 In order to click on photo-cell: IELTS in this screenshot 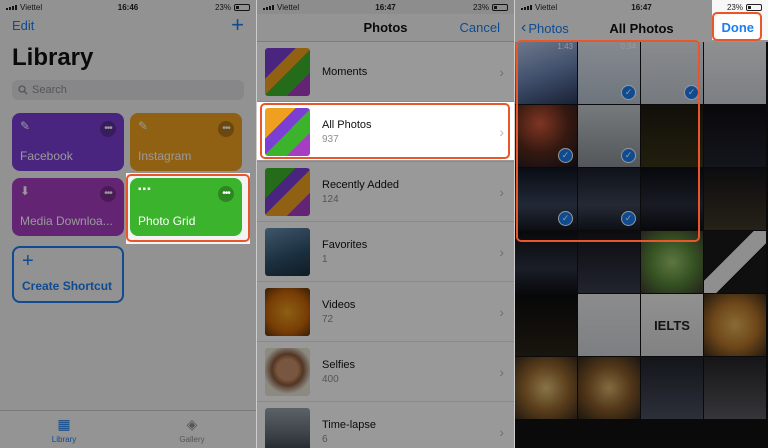, I will do `click(672, 325)`.